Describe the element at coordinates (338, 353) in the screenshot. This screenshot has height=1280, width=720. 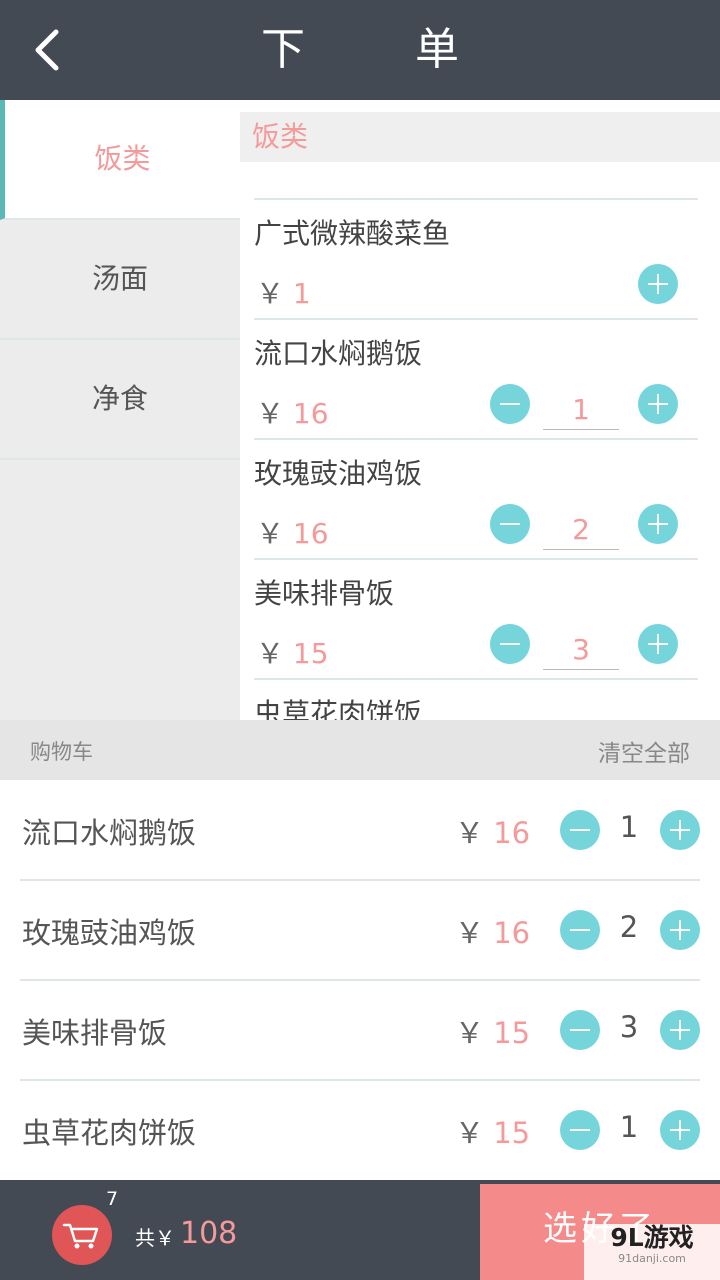
I see `item-name: 流口水焖鹅饭` at that location.